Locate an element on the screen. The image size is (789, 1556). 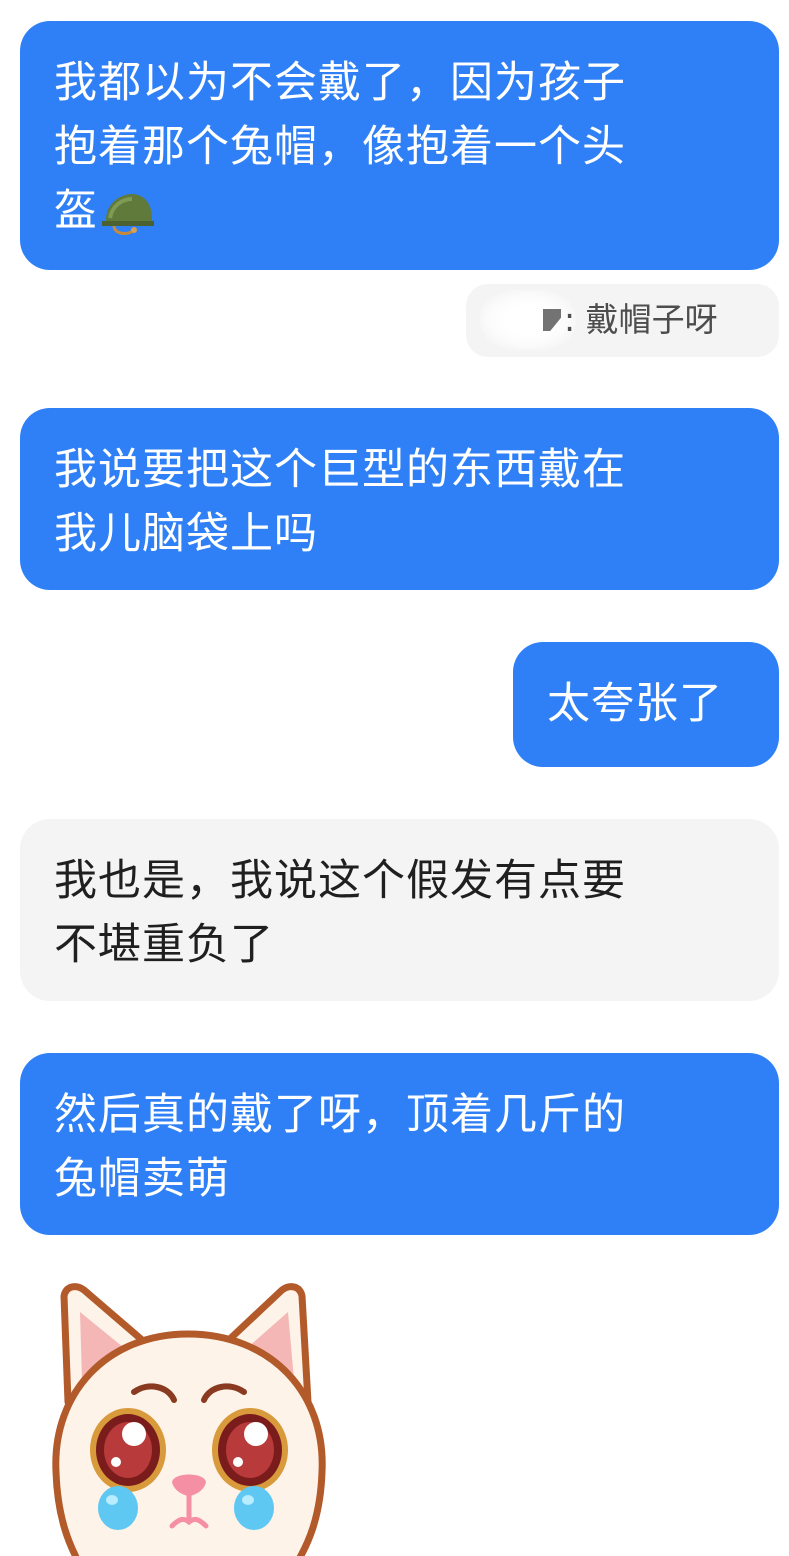
message-bubble-incoming: 我也是，我说这个假发有点要 不堪重负了 is located at coordinates (399, 910).